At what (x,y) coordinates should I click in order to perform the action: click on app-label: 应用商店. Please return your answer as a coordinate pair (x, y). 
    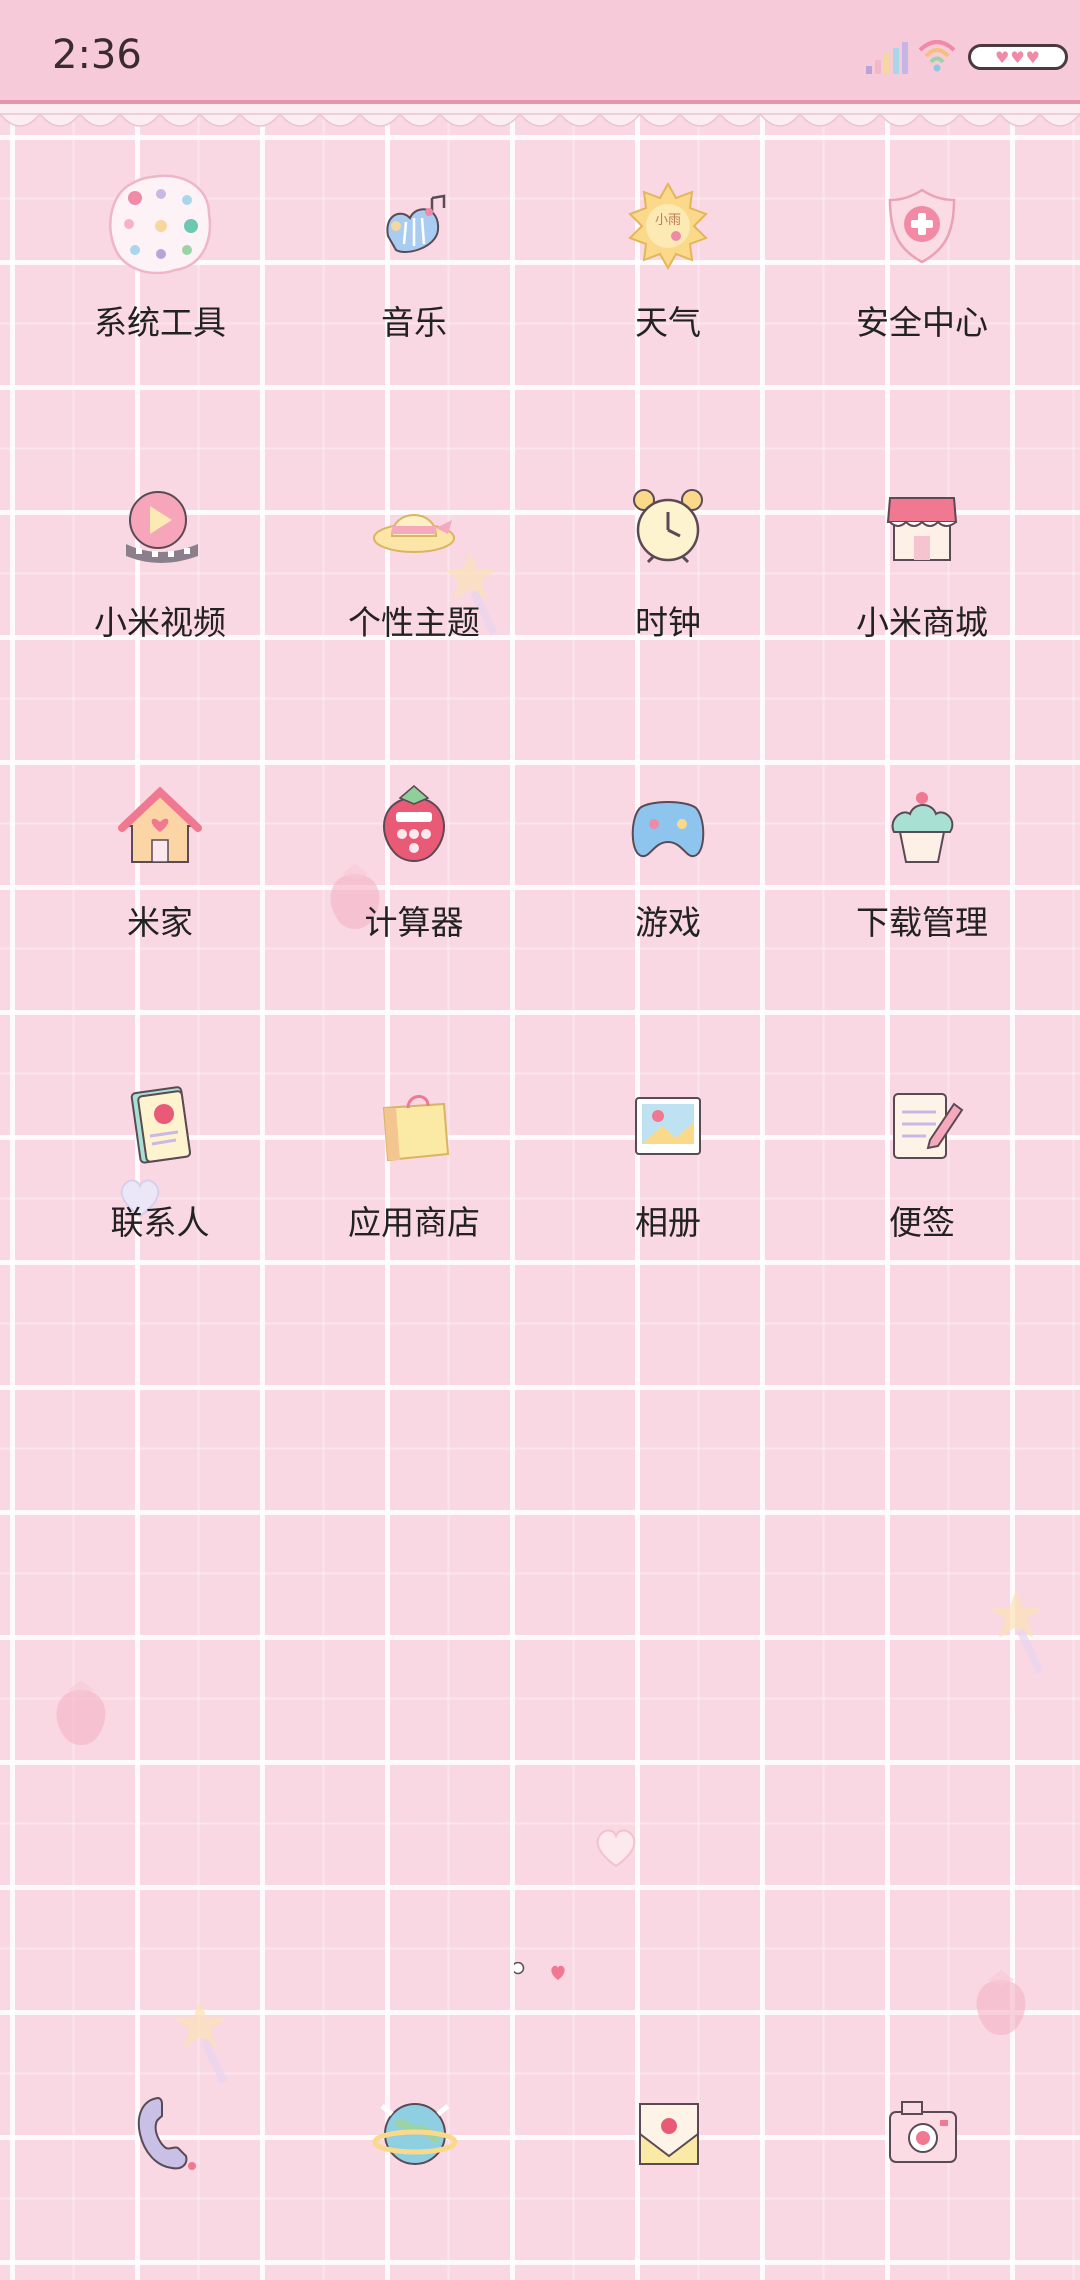
    Looking at the image, I should click on (414, 1222).